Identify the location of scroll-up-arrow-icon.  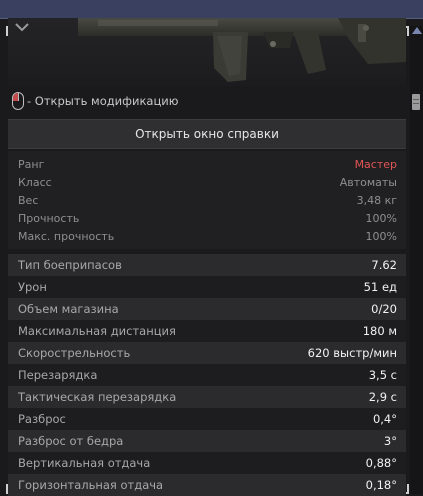
(417, 30).